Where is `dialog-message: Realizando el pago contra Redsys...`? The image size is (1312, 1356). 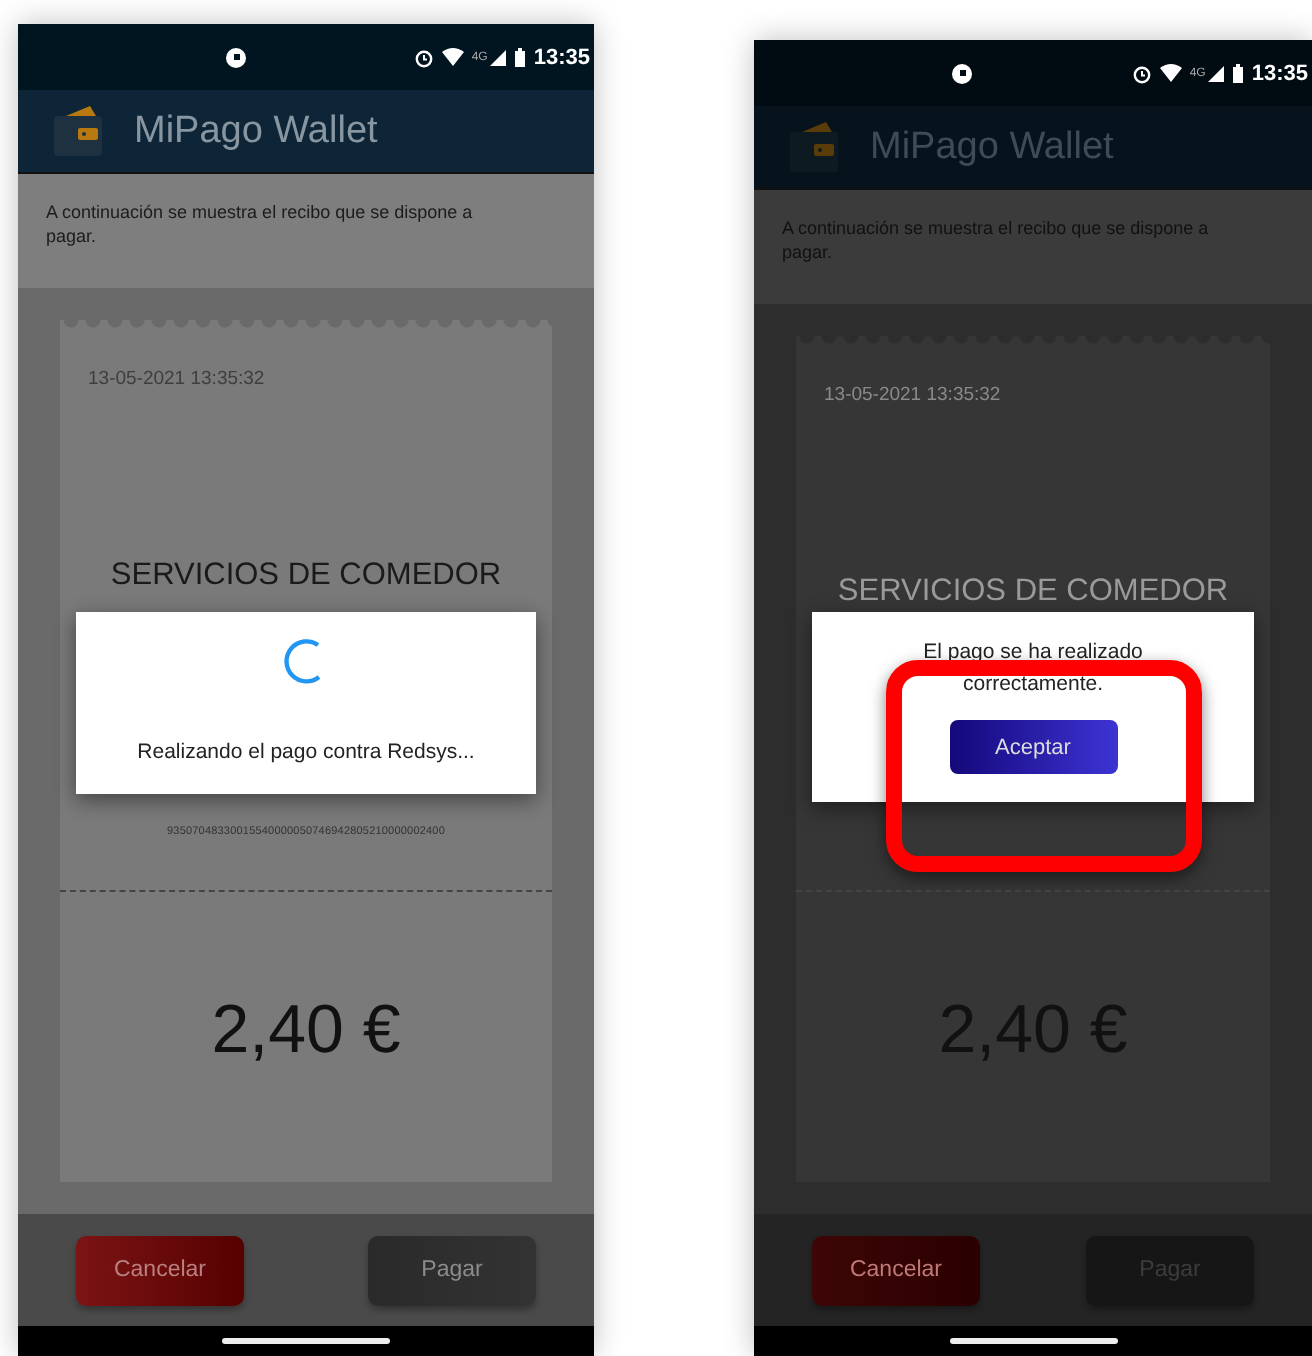 dialog-message: Realizando el pago contra Redsys... is located at coordinates (306, 753).